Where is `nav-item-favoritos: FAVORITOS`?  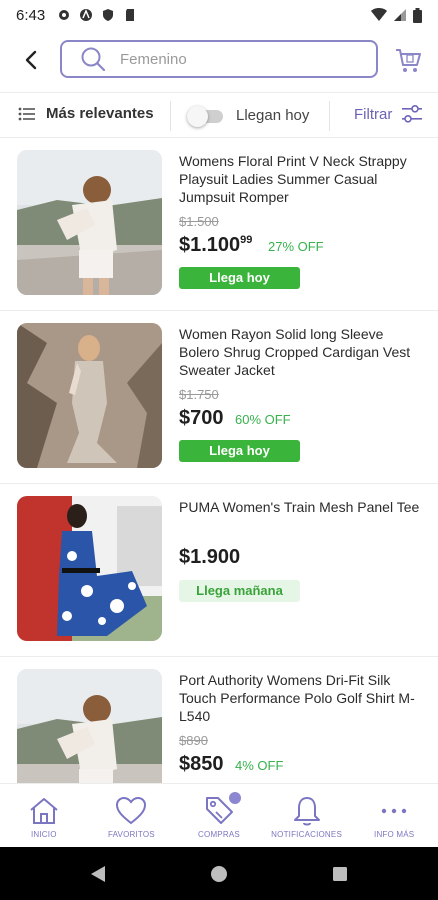
nav-item-favoritos: FAVORITOS is located at coordinates (132, 816).